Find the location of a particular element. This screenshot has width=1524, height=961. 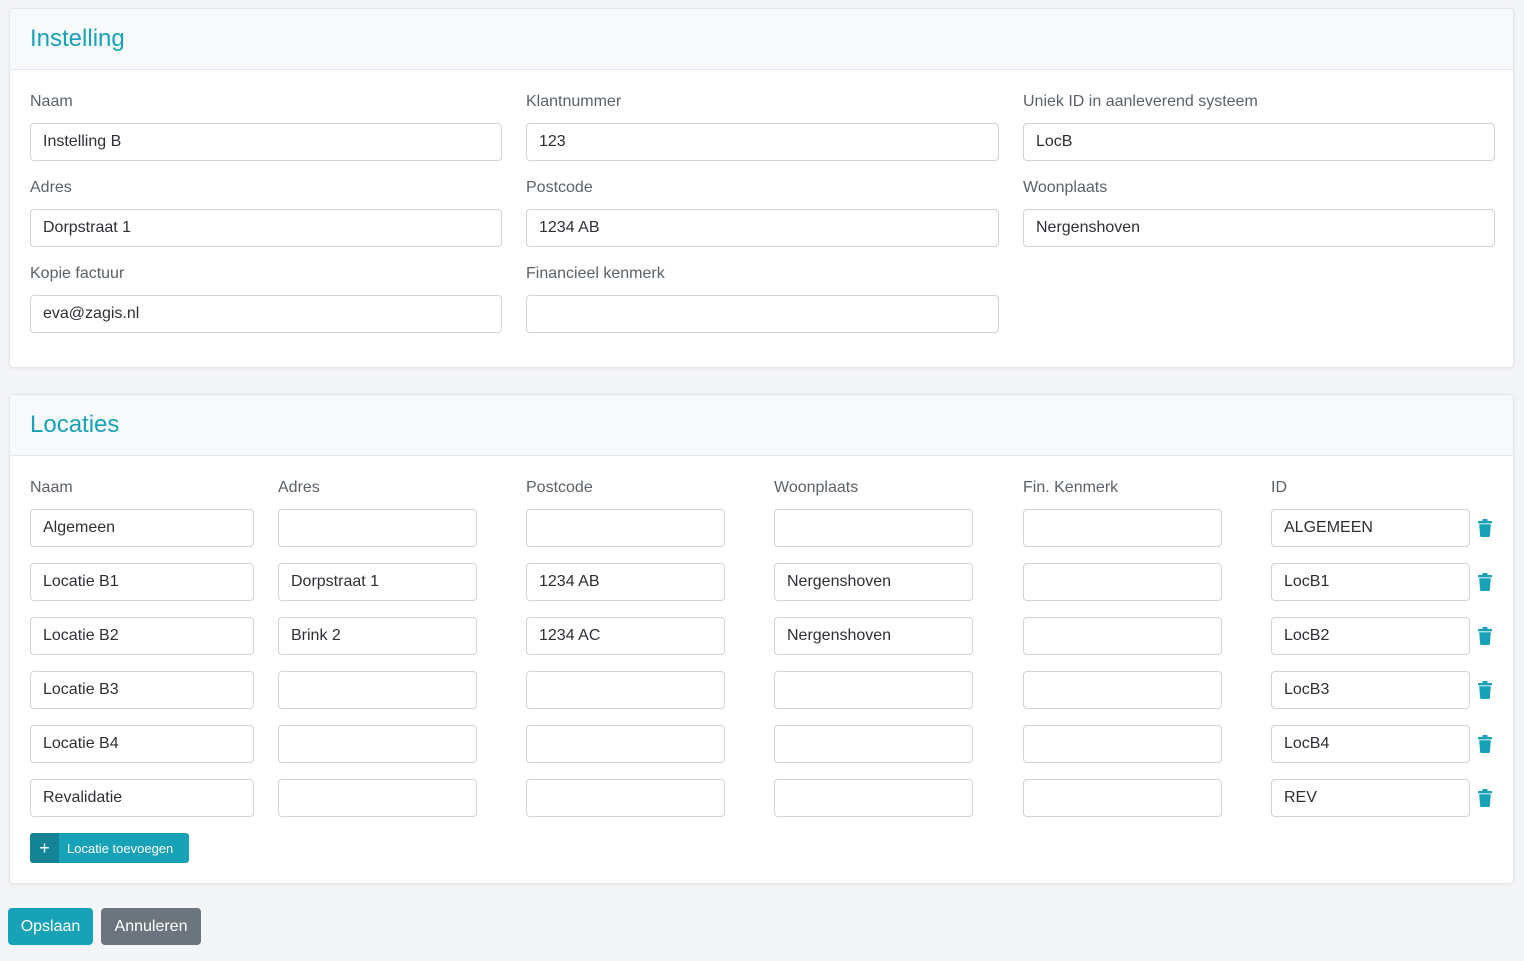

uniek-id-input is located at coordinates (1259, 142).